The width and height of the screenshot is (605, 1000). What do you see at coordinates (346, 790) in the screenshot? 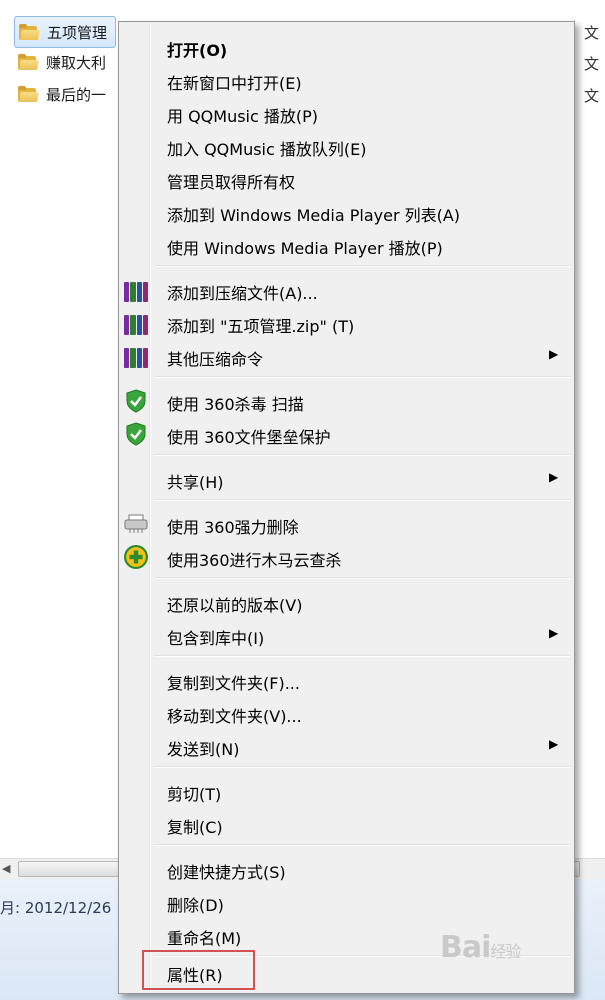
I see `menu-item-cut: 剪切(T)` at bounding box center [346, 790].